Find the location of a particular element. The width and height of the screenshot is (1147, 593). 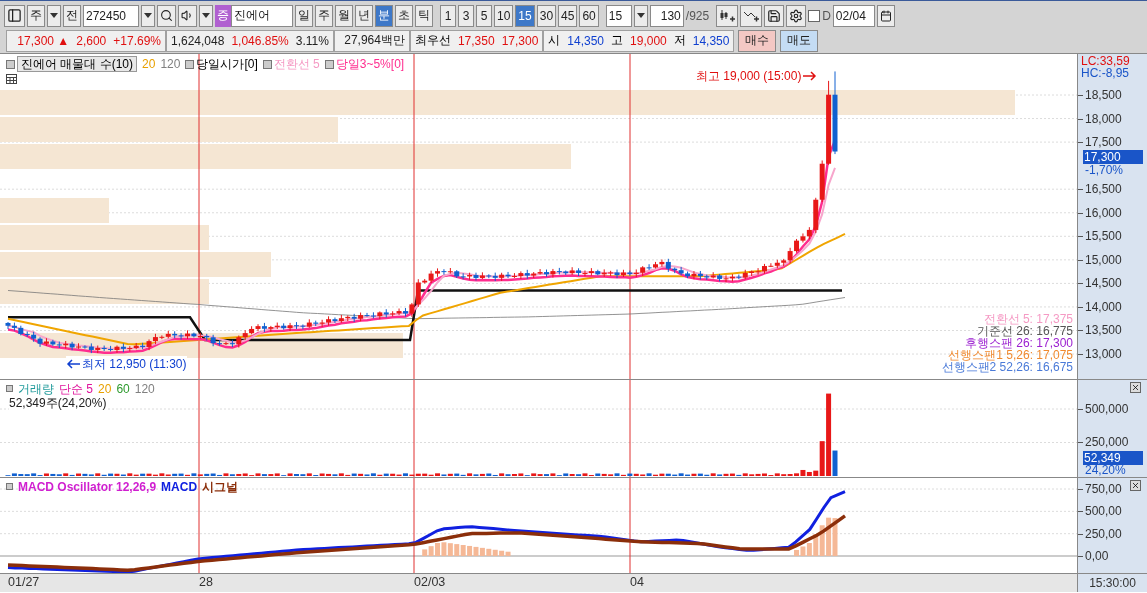

quote-value: 1,046.85% is located at coordinates (260, 40).